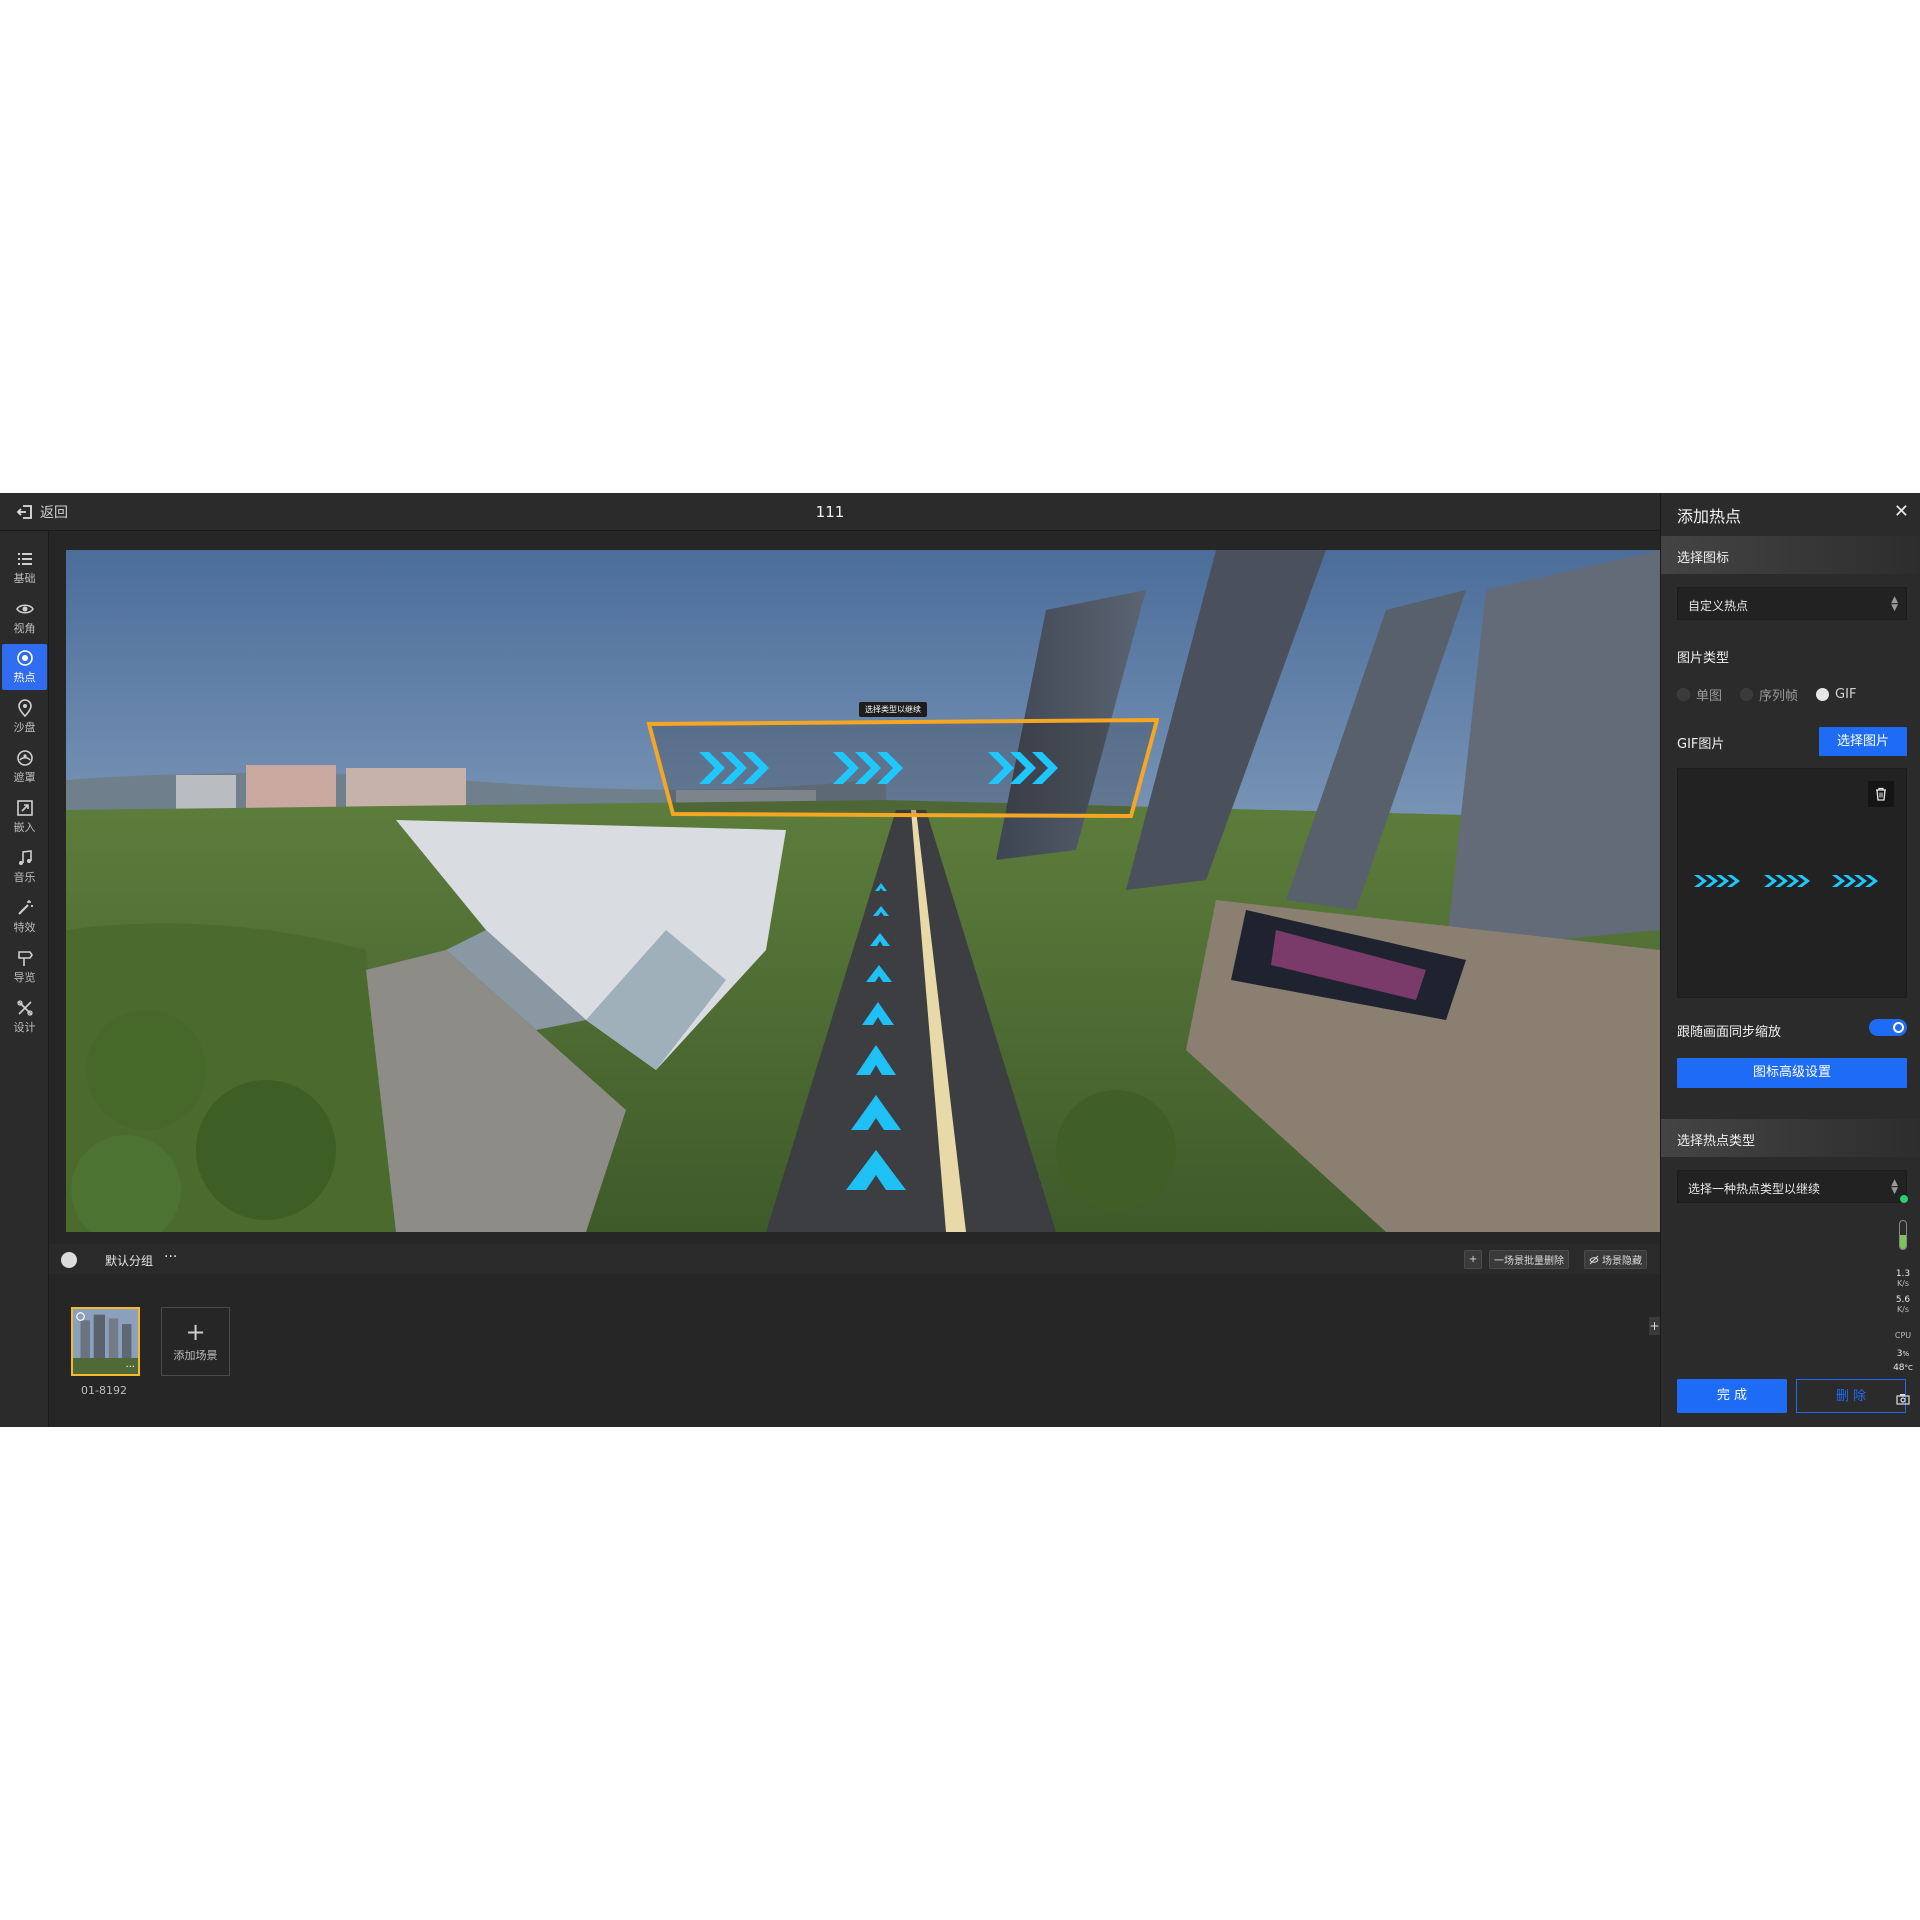 Image resolution: width=1920 pixels, height=1920 pixels. Describe the element at coordinates (854, 1350) in the screenshot. I see `scene-list: ··· 01-8192 + 添加场景 +` at that location.